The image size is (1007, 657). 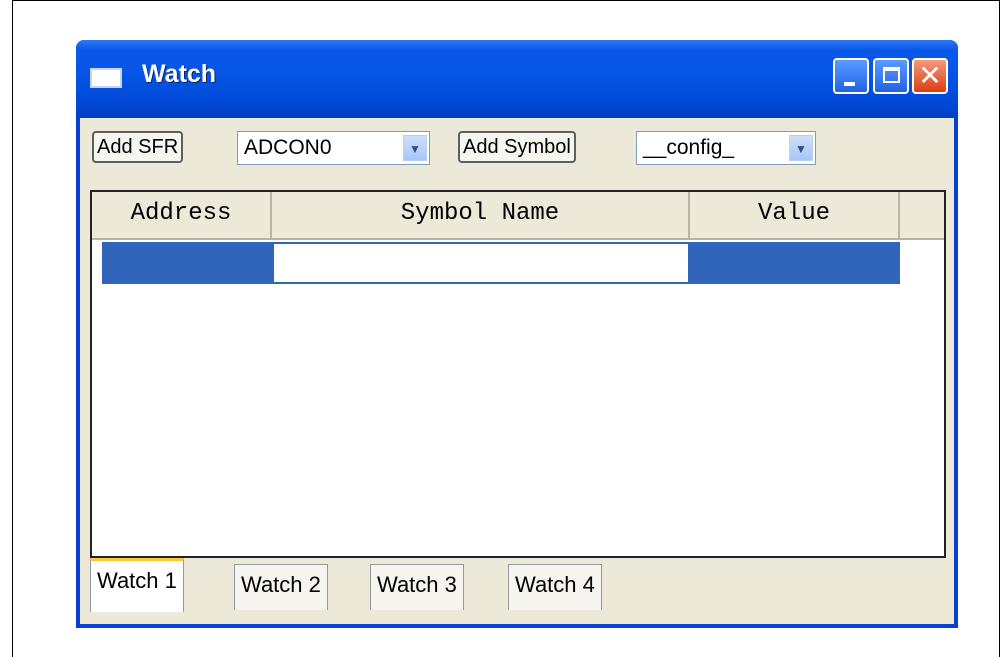 I want to click on cell-value, so click(x=795, y=263).